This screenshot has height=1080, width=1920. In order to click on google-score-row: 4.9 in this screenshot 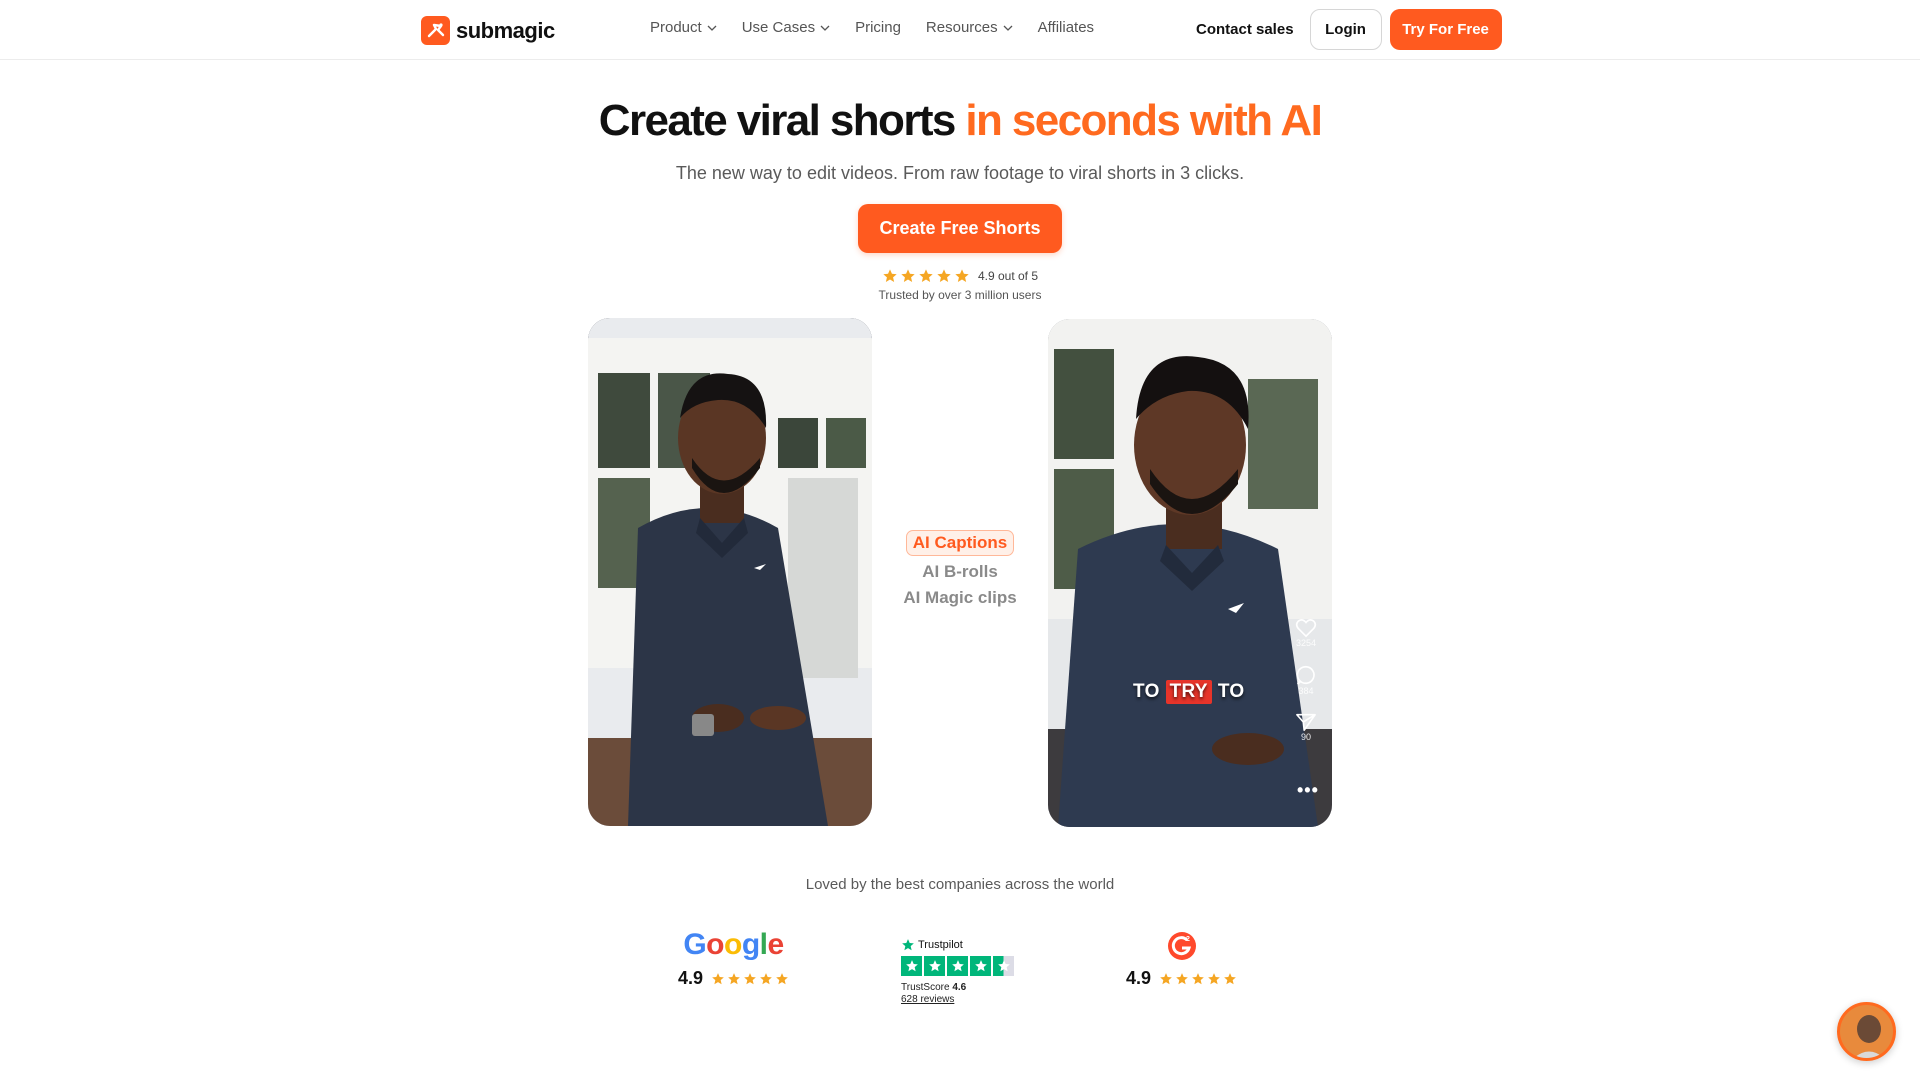, I will do `click(733, 978)`.